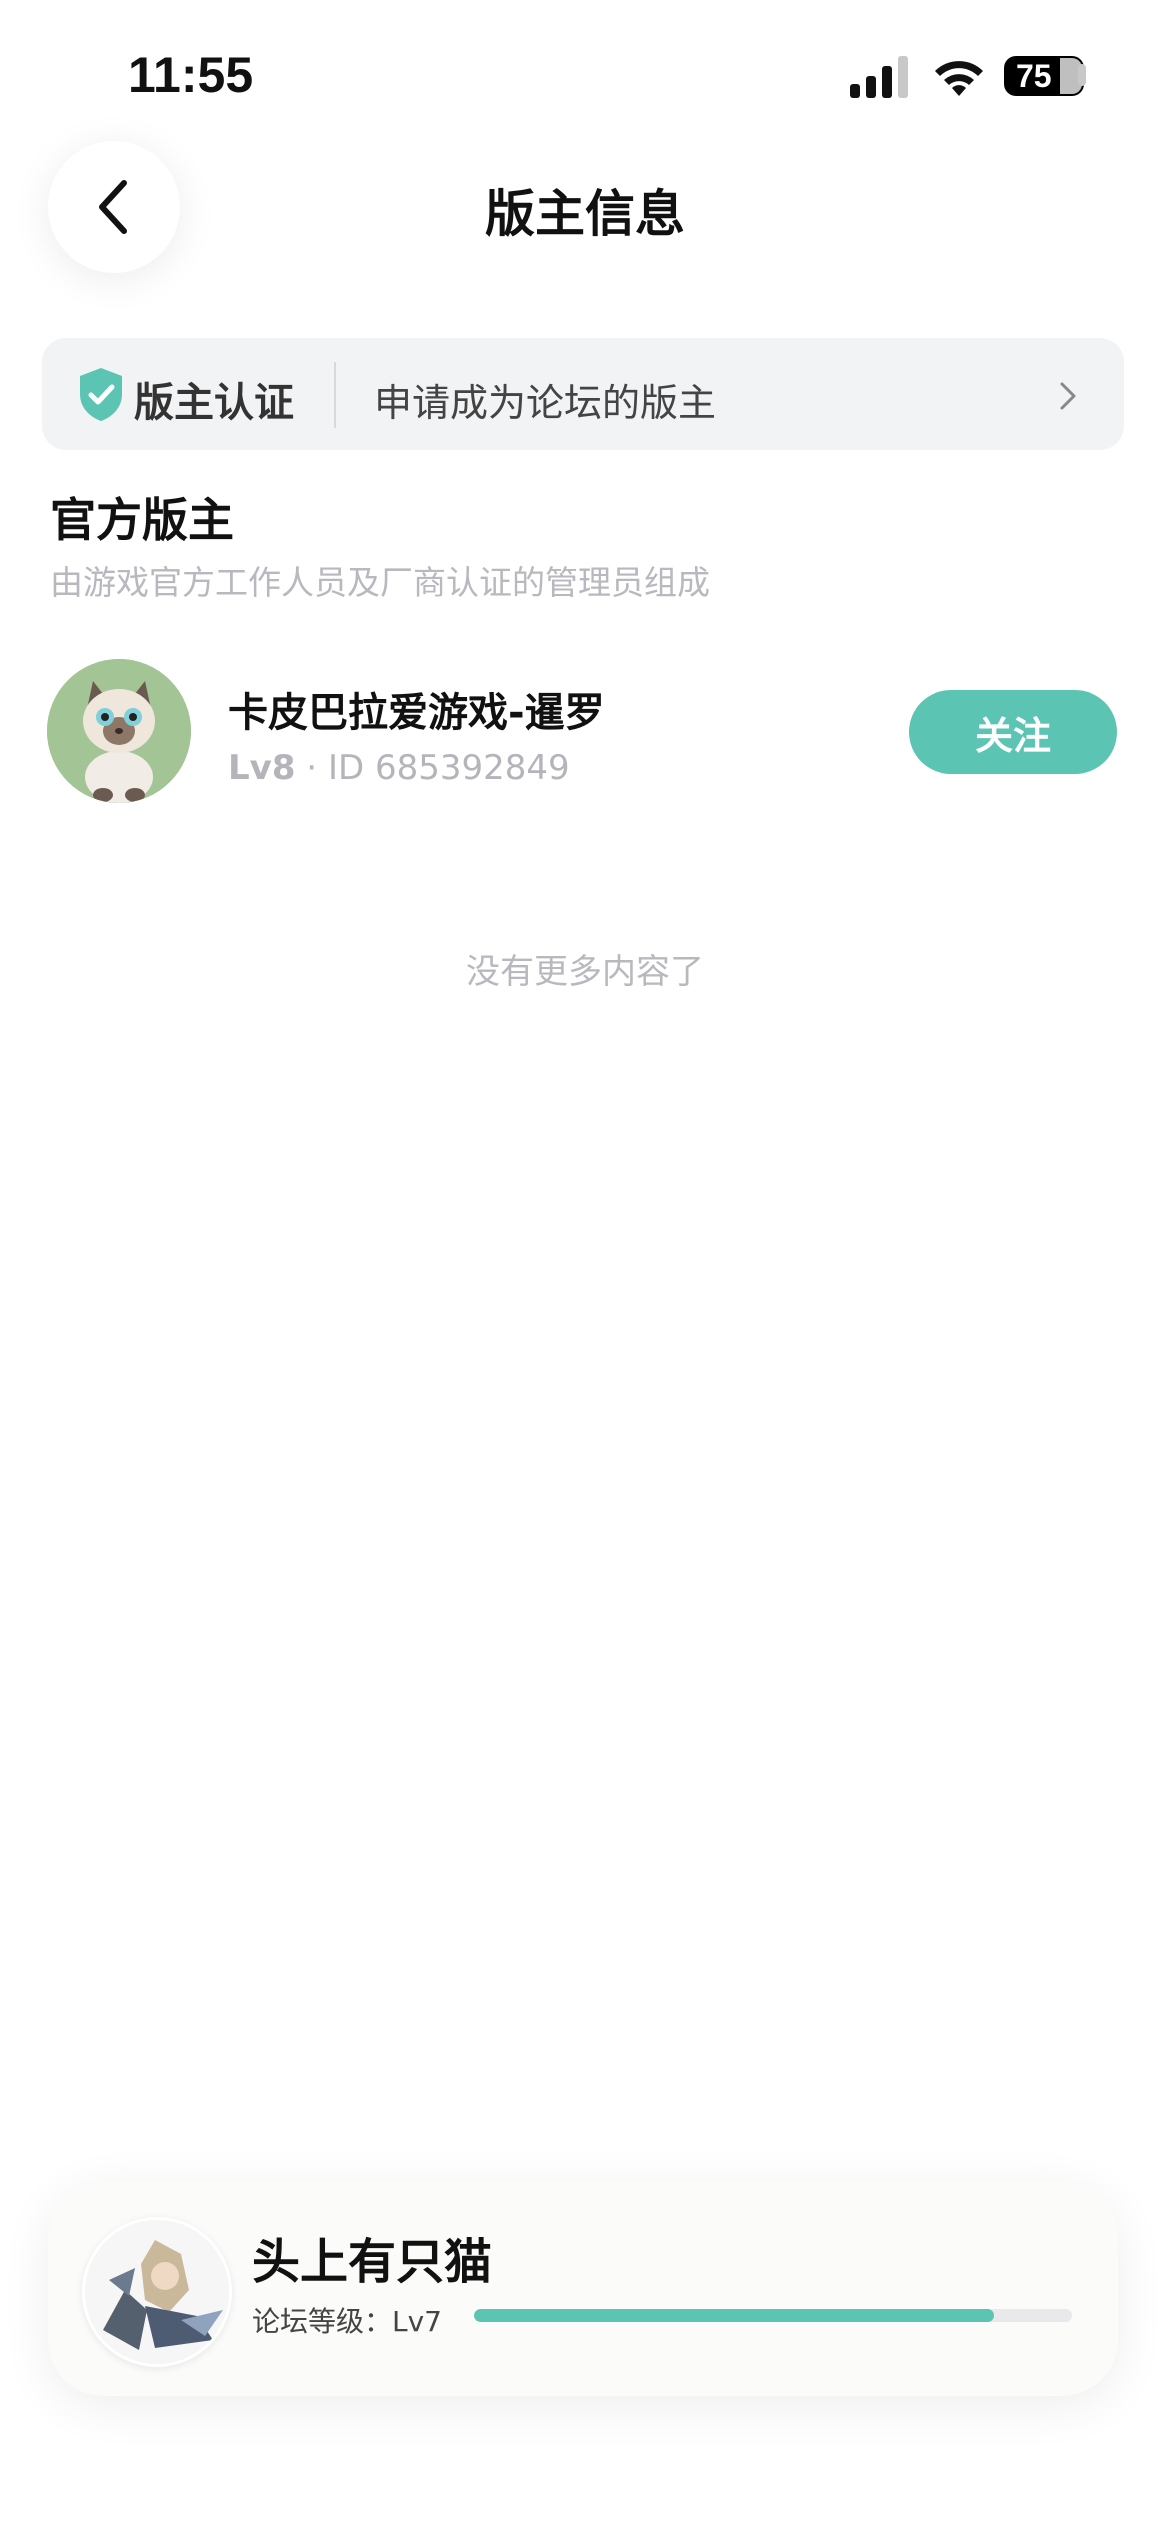  What do you see at coordinates (101, 394) in the screenshot?
I see `shield-check-icon` at bounding box center [101, 394].